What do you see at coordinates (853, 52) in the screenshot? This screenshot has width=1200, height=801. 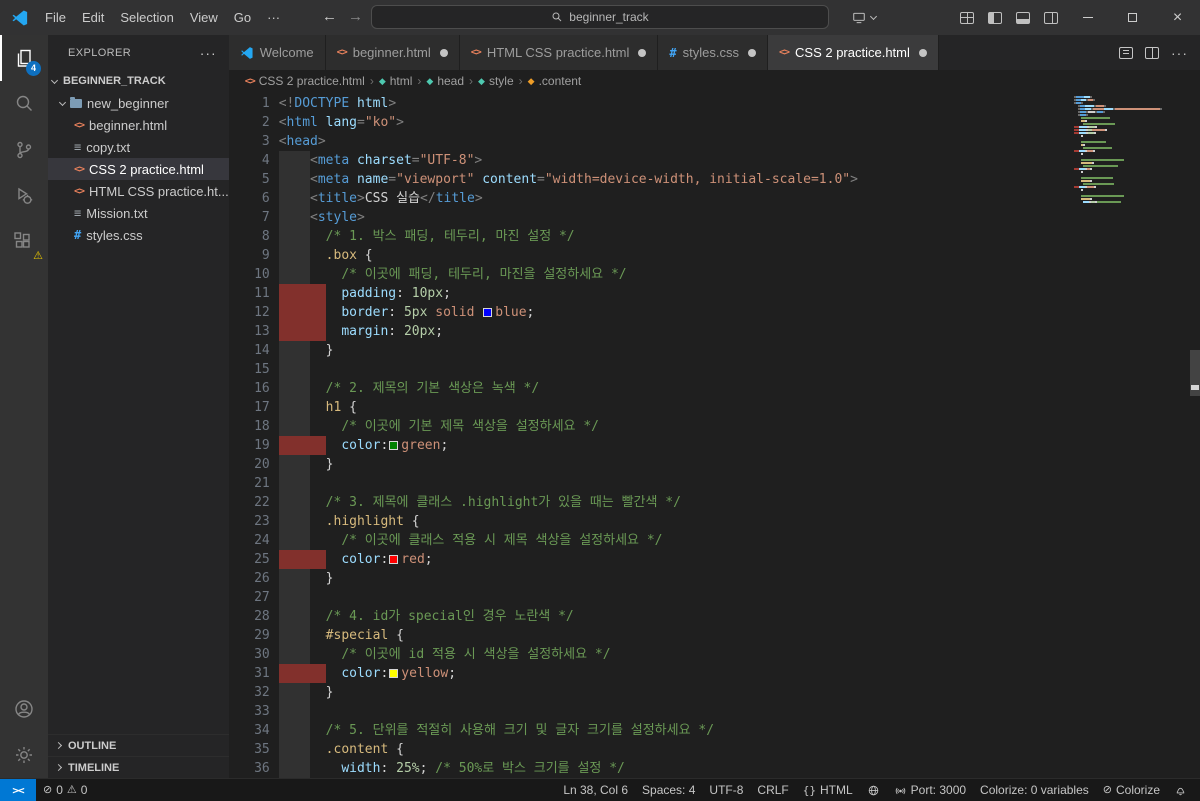 I see `tab-css-2-practice-html: <> CSS 2 practice.html` at bounding box center [853, 52].